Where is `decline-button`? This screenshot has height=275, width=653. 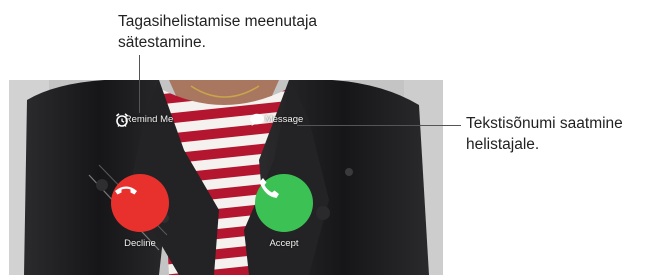 decline-button is located at coordinates (140, 203).